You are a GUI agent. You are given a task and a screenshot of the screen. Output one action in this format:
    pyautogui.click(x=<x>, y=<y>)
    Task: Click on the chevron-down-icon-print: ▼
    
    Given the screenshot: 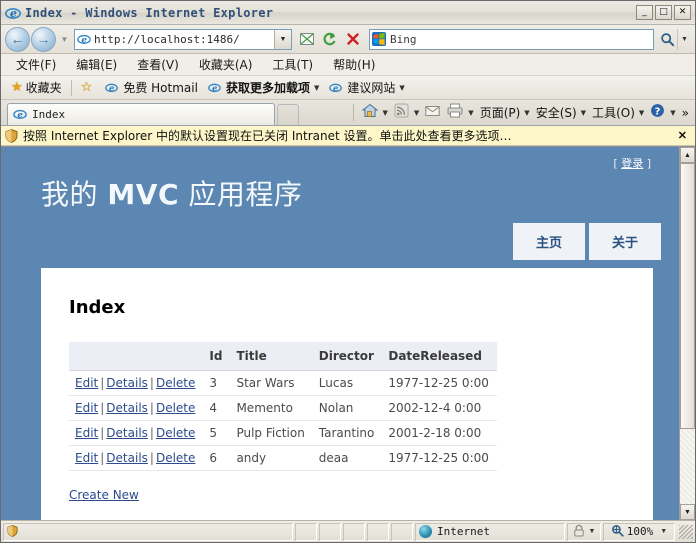 What is the action you would take?
    pyautogui.click(x=470, y=113)
    